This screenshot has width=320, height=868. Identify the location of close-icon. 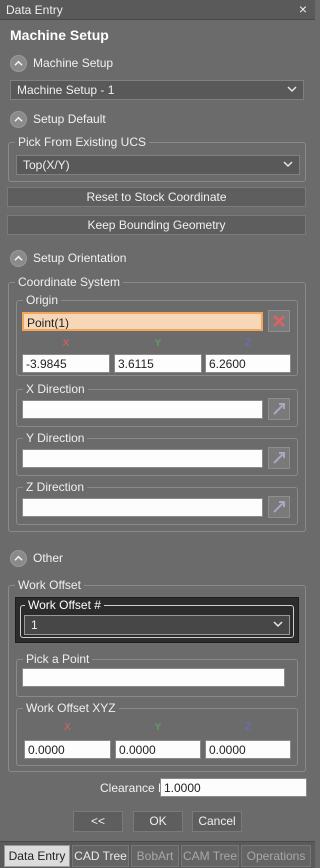
(279, 321).